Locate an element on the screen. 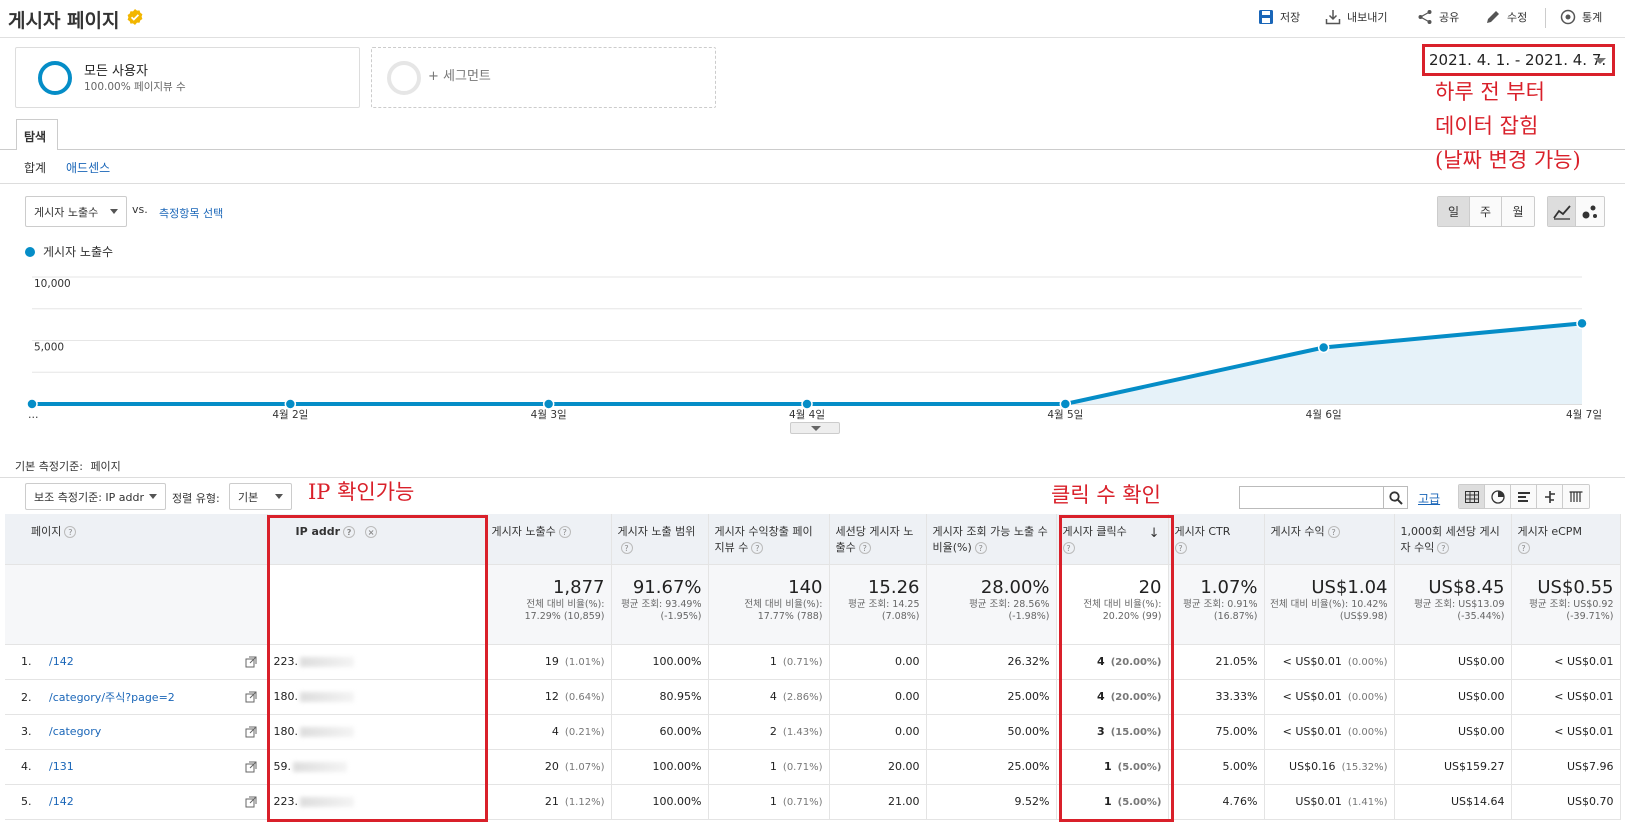  page-cell: 2. /category/주식?page=2 is located at coordinates (136, 697).